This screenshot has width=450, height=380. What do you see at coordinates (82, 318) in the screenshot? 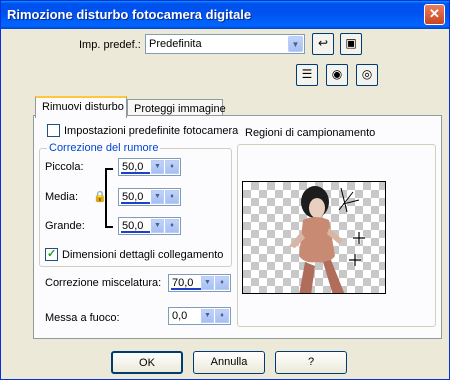
I see `sharpen-label: Messa a fuoco:` at bounding box center [82, 318].